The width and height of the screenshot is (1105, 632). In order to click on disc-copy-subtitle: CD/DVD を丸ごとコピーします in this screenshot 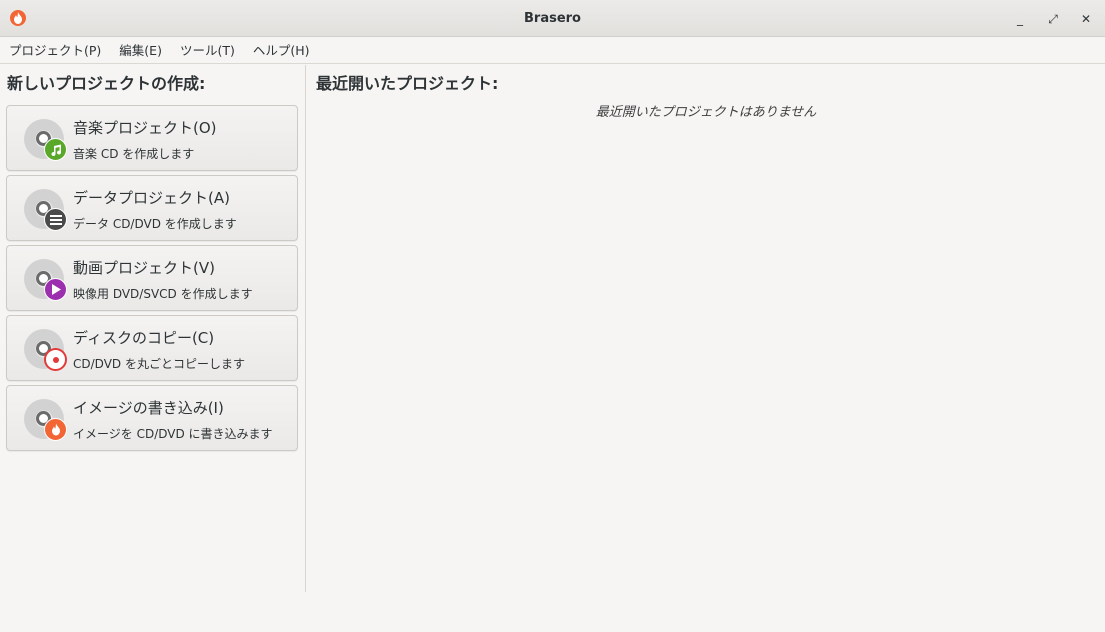, I will do `click(159, 364)`.